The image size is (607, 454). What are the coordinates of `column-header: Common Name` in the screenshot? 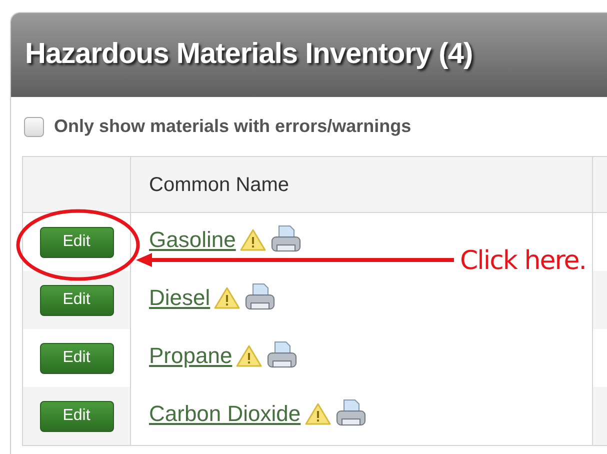 It's located at (362, 184).